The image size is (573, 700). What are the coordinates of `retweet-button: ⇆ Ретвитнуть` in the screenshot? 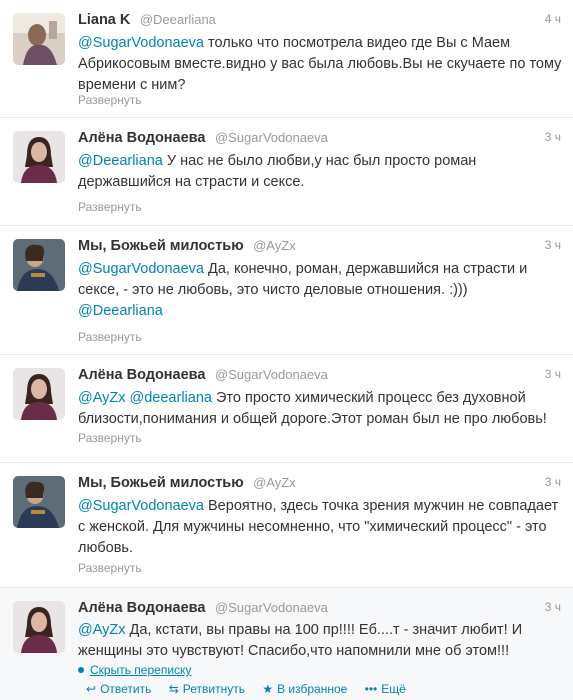 It's located at (207, 689).